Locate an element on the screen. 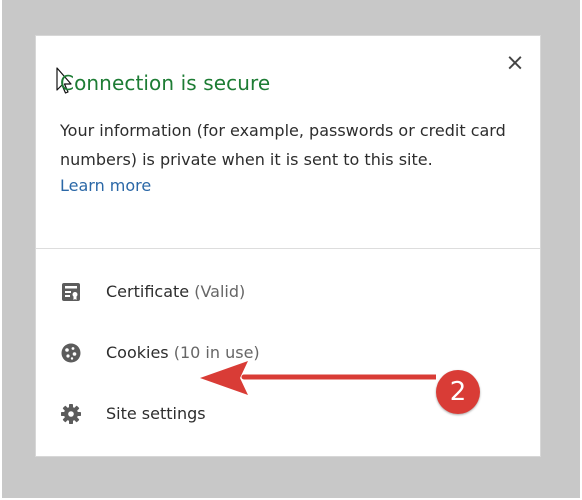 This screenshot has width=582, height=500. certificate-item: Certificate (Valid) is located at coordinates (288, 292).